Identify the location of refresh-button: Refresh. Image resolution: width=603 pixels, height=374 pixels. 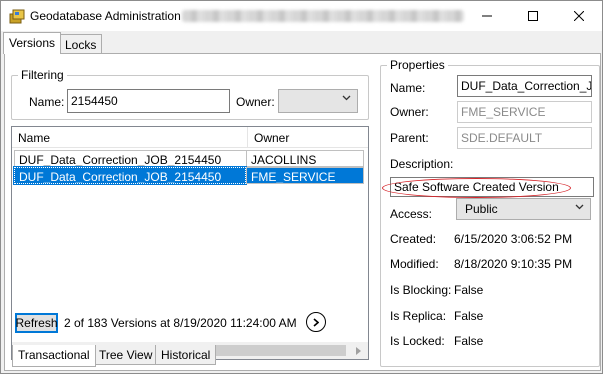
(36, 323).